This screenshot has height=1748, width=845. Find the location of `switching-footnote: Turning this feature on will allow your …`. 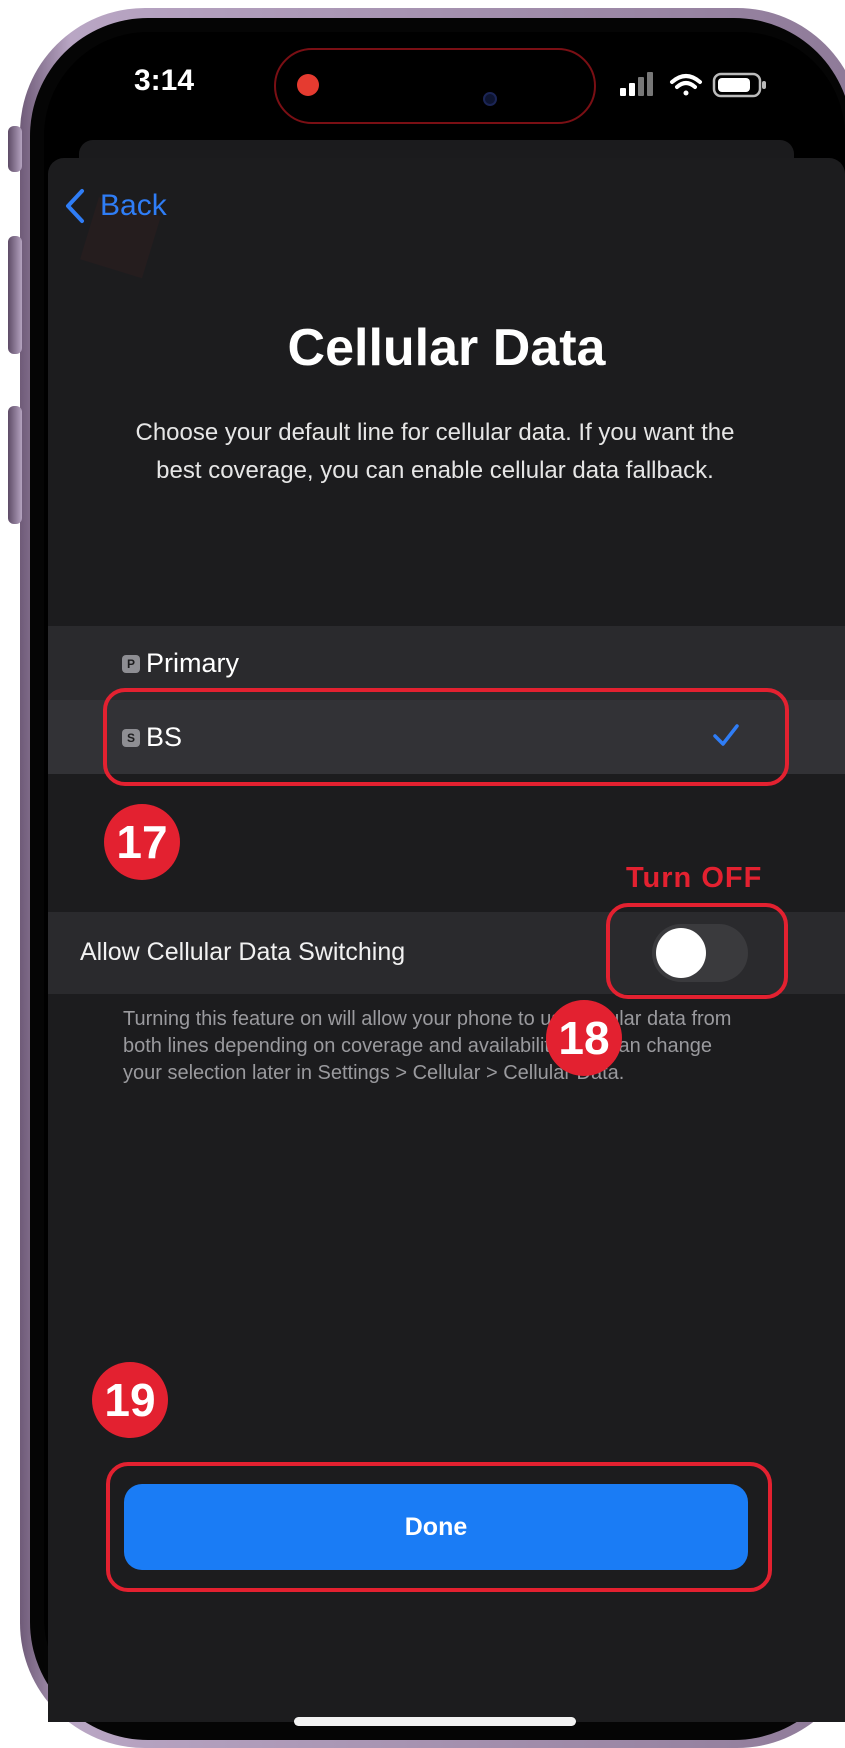

switching-footnote: Turning this feature on will allow your … is located at coordinates (427, 1046).